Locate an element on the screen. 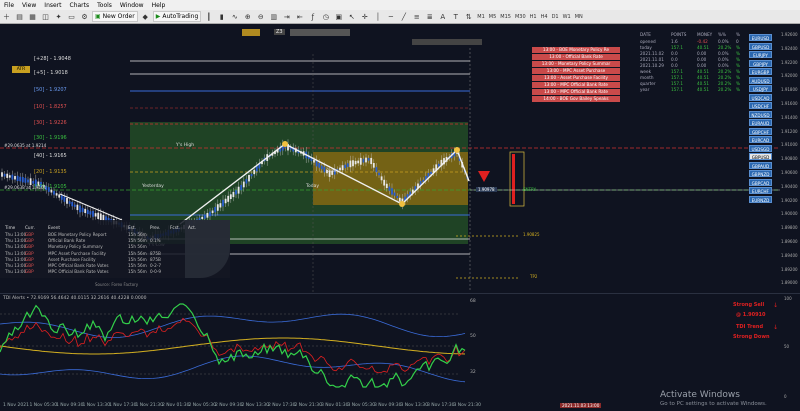  zoom-out-icon: ⊖ is located at coordinates (260, 16).